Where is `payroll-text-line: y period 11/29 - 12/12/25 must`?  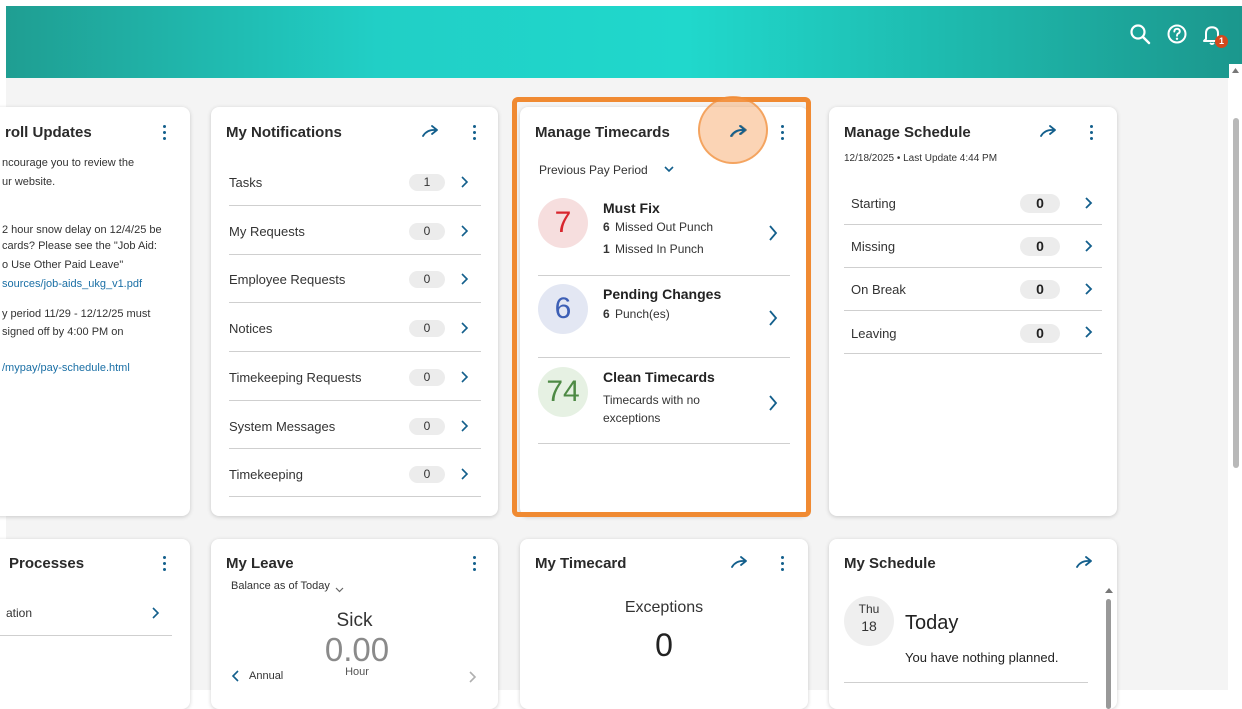
payroll-text-line: y period 11/29 - 12/12/25 must is located at coordinates (76, 314).